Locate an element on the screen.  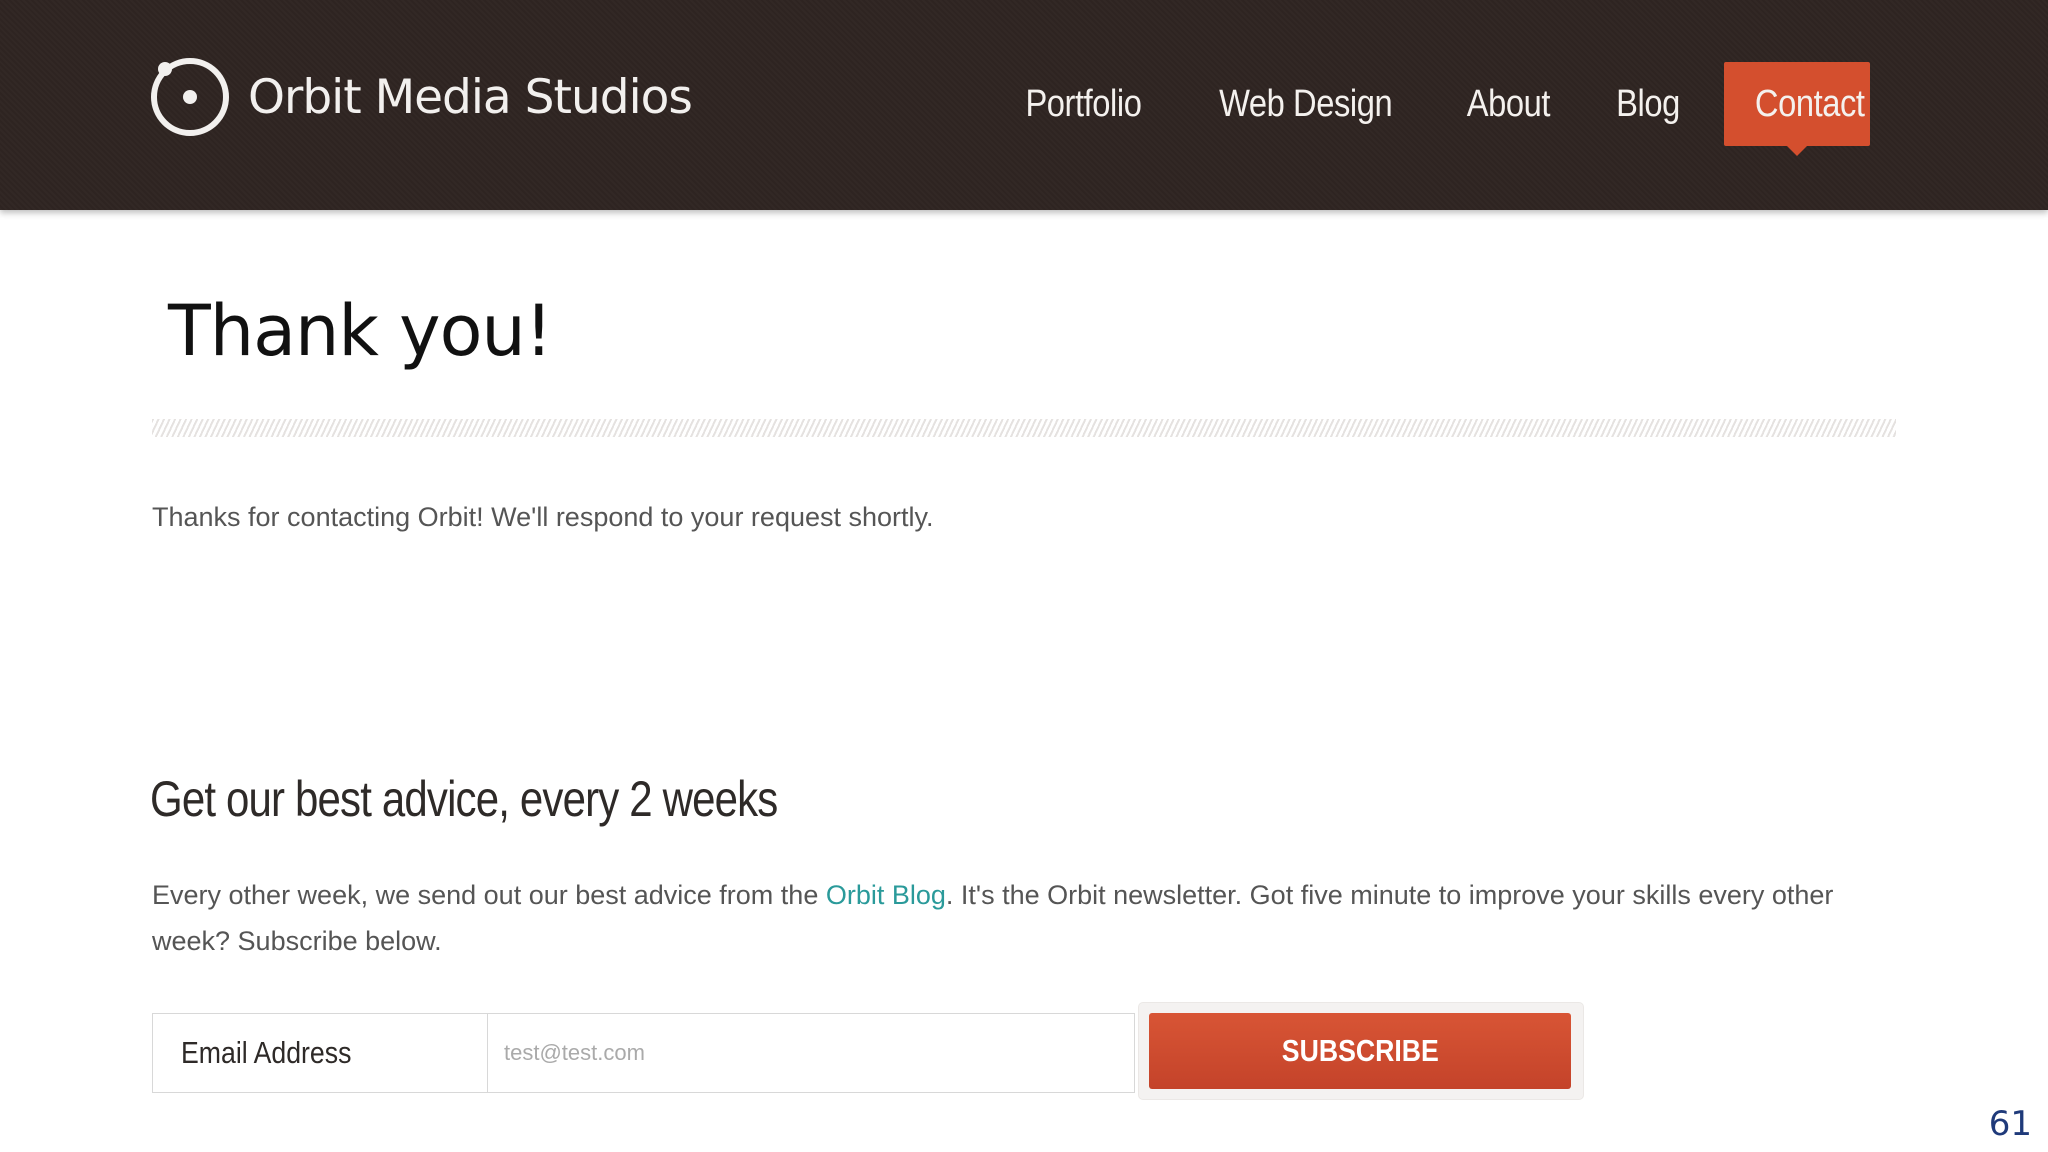
nav-item-contact: Contact is located at coordinates (1797, 109).